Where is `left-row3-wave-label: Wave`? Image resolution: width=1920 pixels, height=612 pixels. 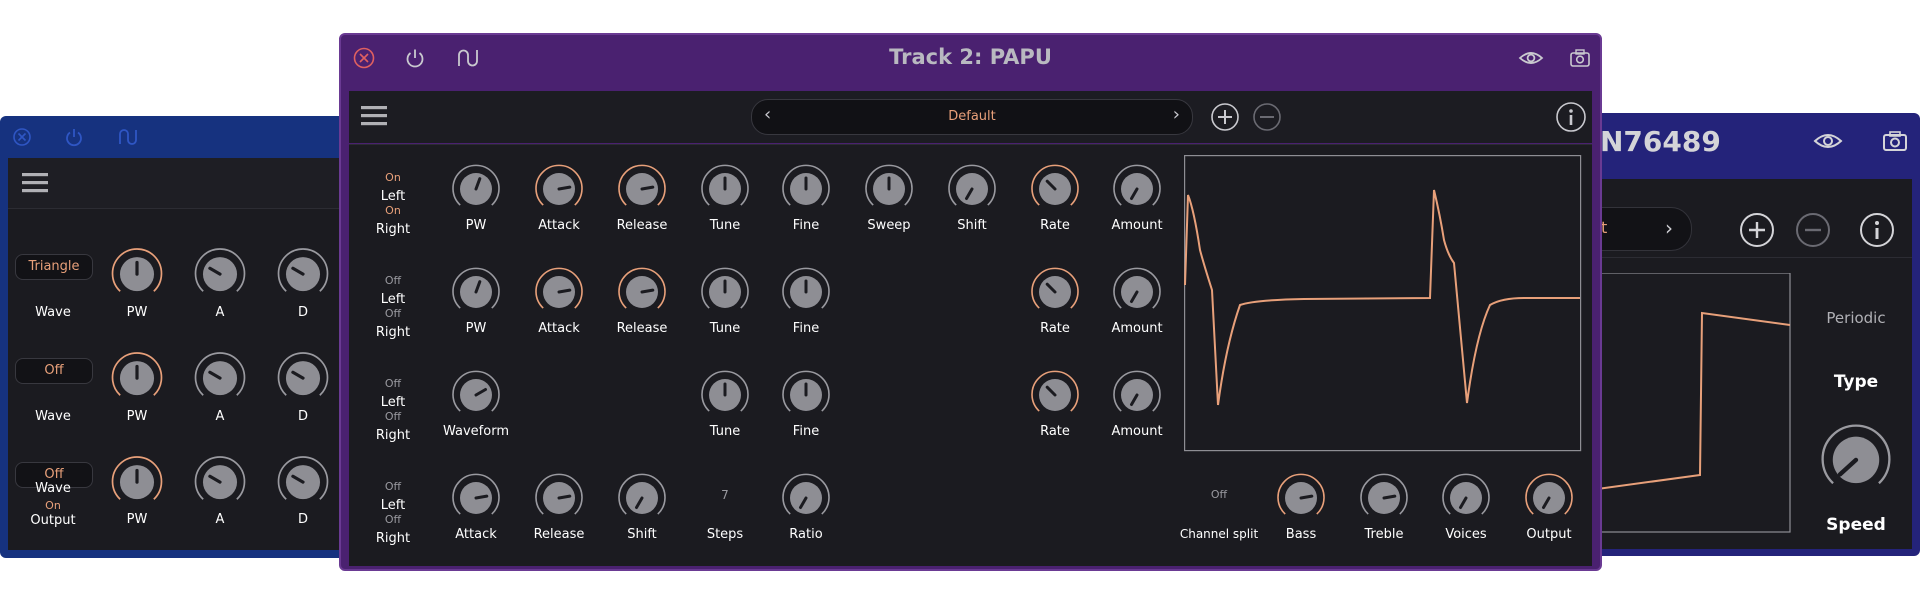 left-row3-wave-label: Wave is located at coordinates (53, 488).